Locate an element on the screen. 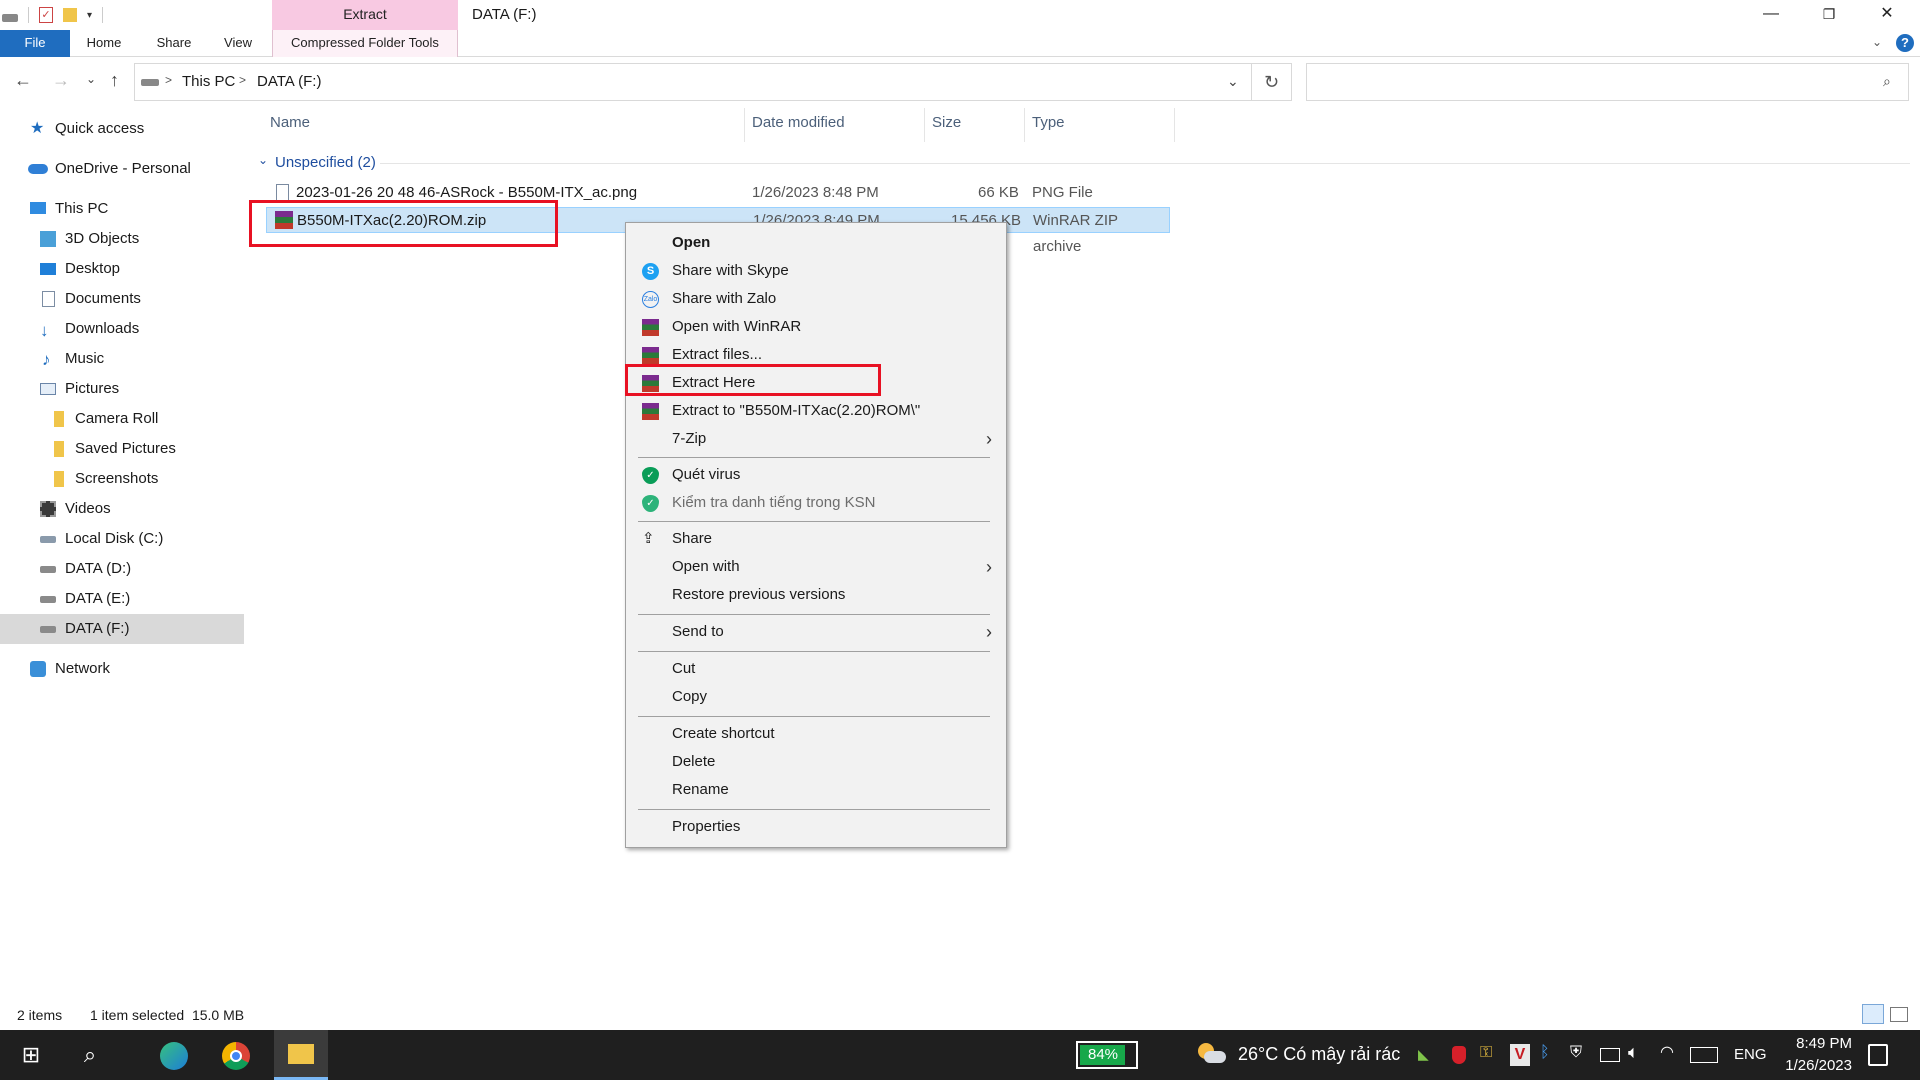 This screenshot has width=1920, height=1080. sidebar-item-onedrive: OneDrive - Personal is located at coordinates (122, 169).